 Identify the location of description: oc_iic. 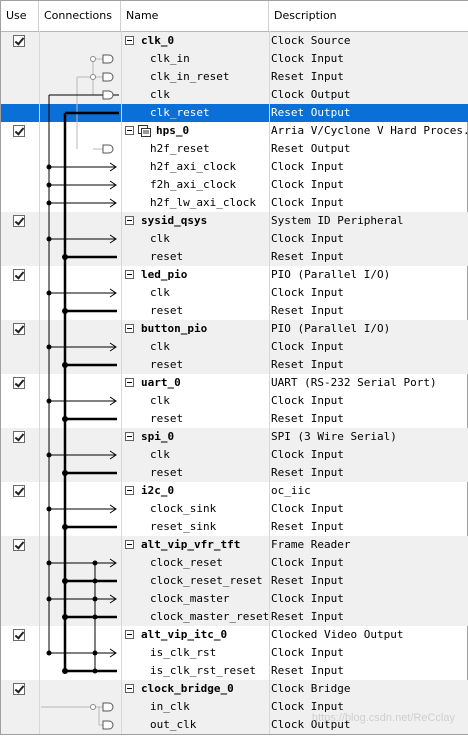
(291, 490).